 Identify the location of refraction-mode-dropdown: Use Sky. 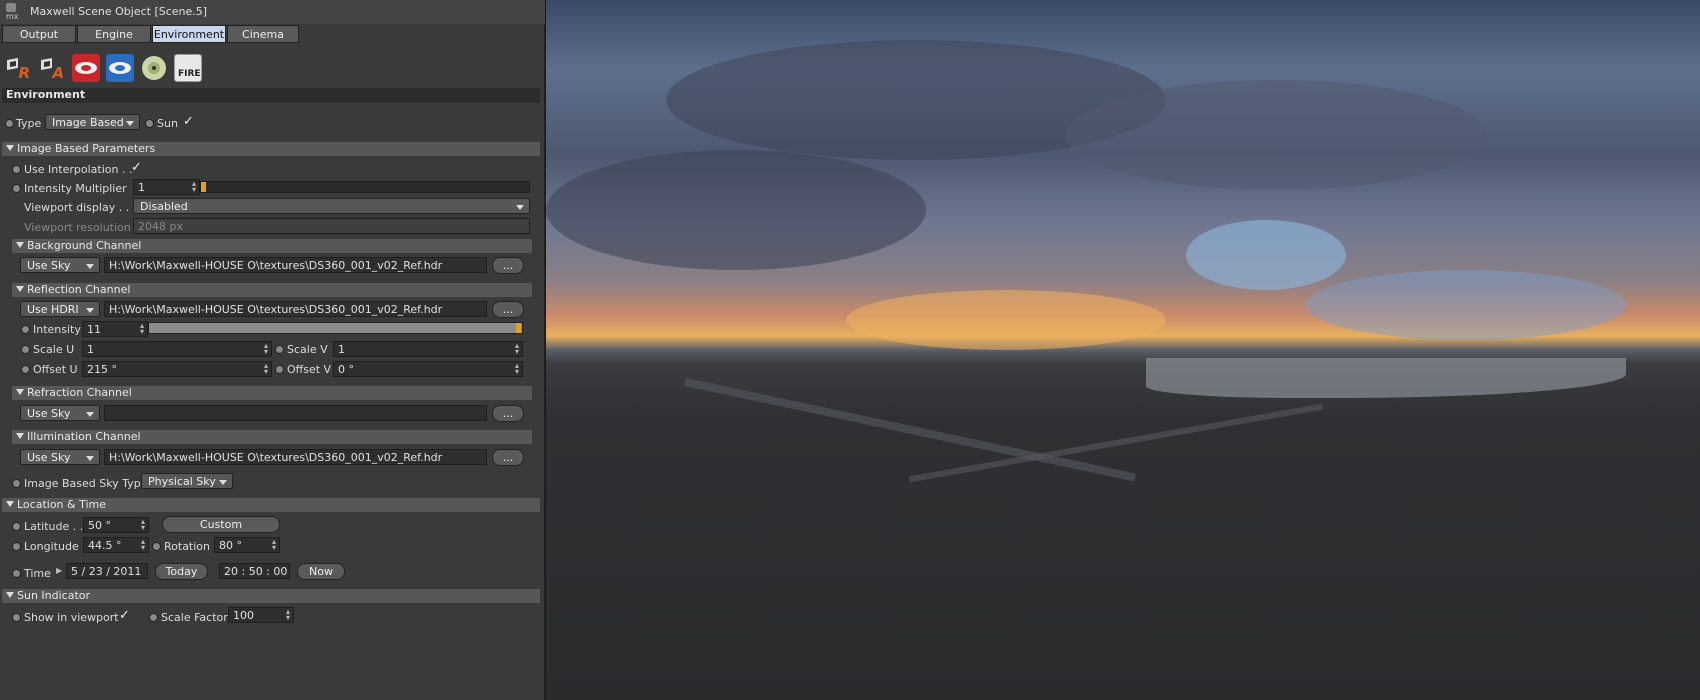
(60, 413).